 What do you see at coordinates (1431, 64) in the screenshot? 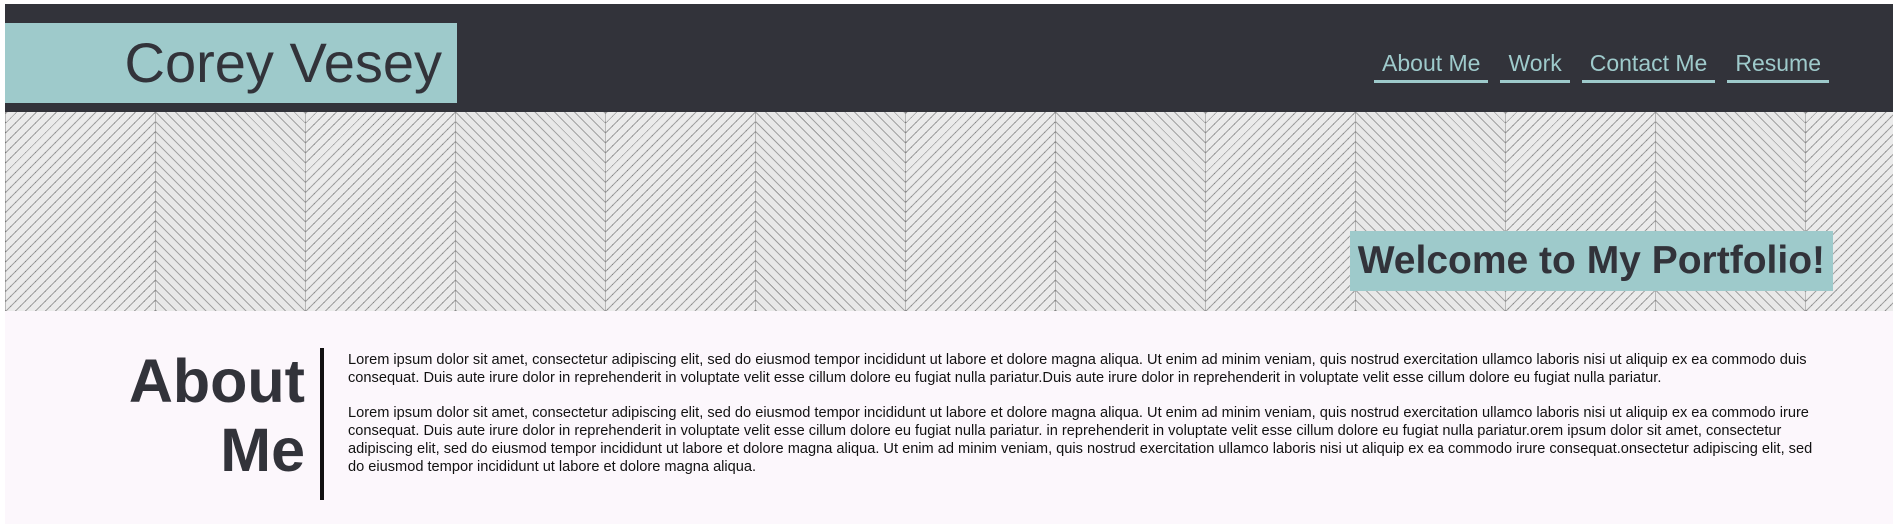
I see `nav-link-about-me: About Me` at bounding box center [1431, 64].